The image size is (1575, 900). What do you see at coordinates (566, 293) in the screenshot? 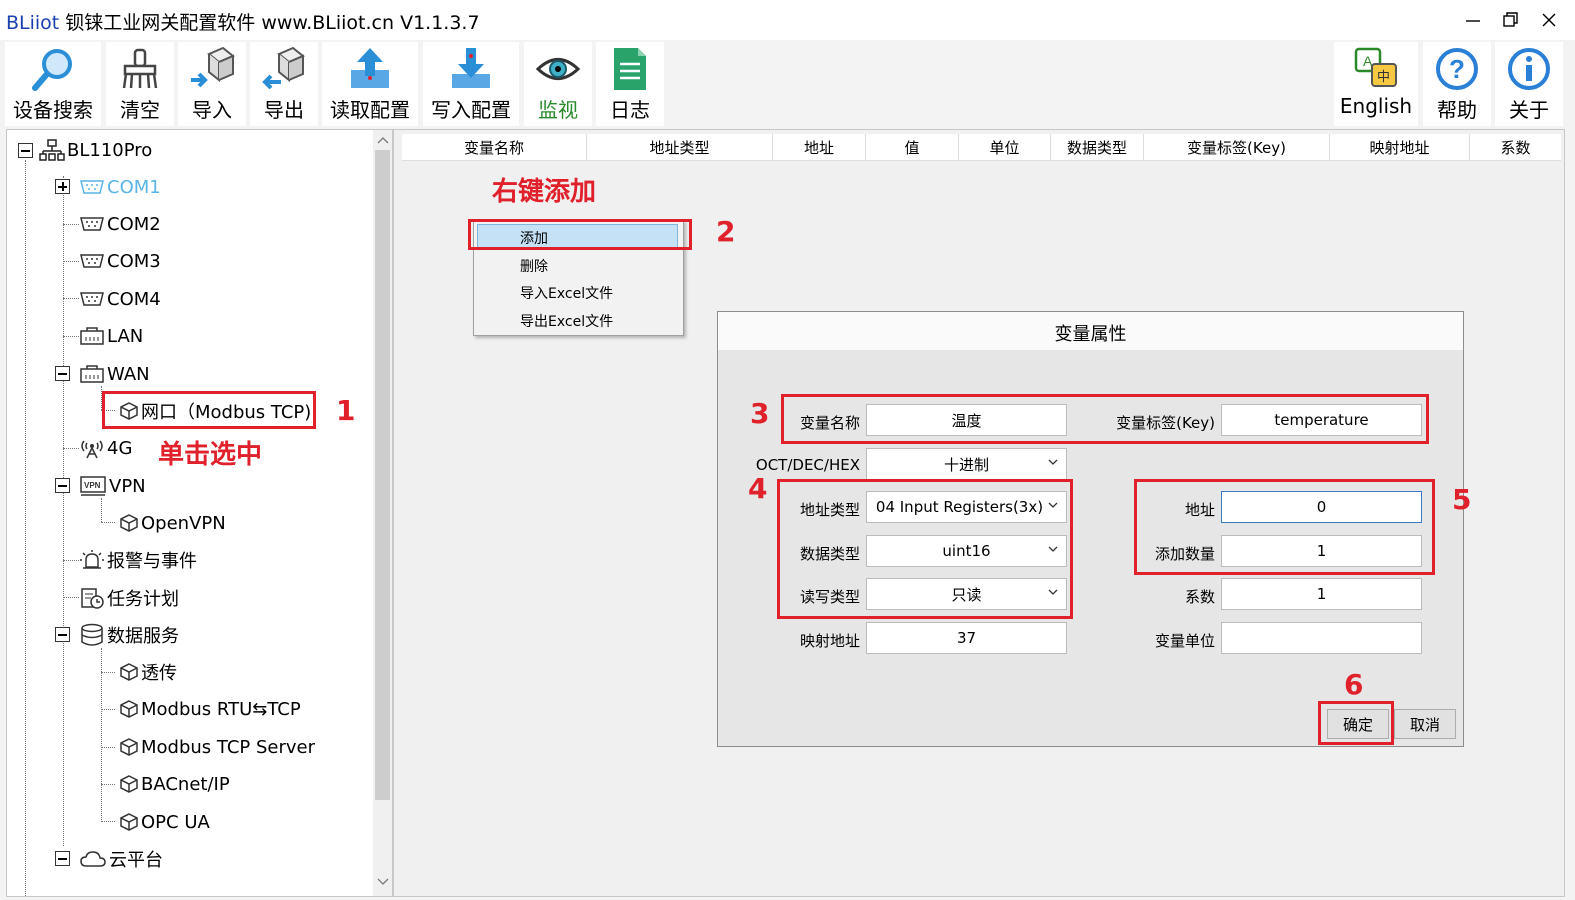
I see `menu-item-import-excel: 导入Excel文件` at bounding box center [566, 293].